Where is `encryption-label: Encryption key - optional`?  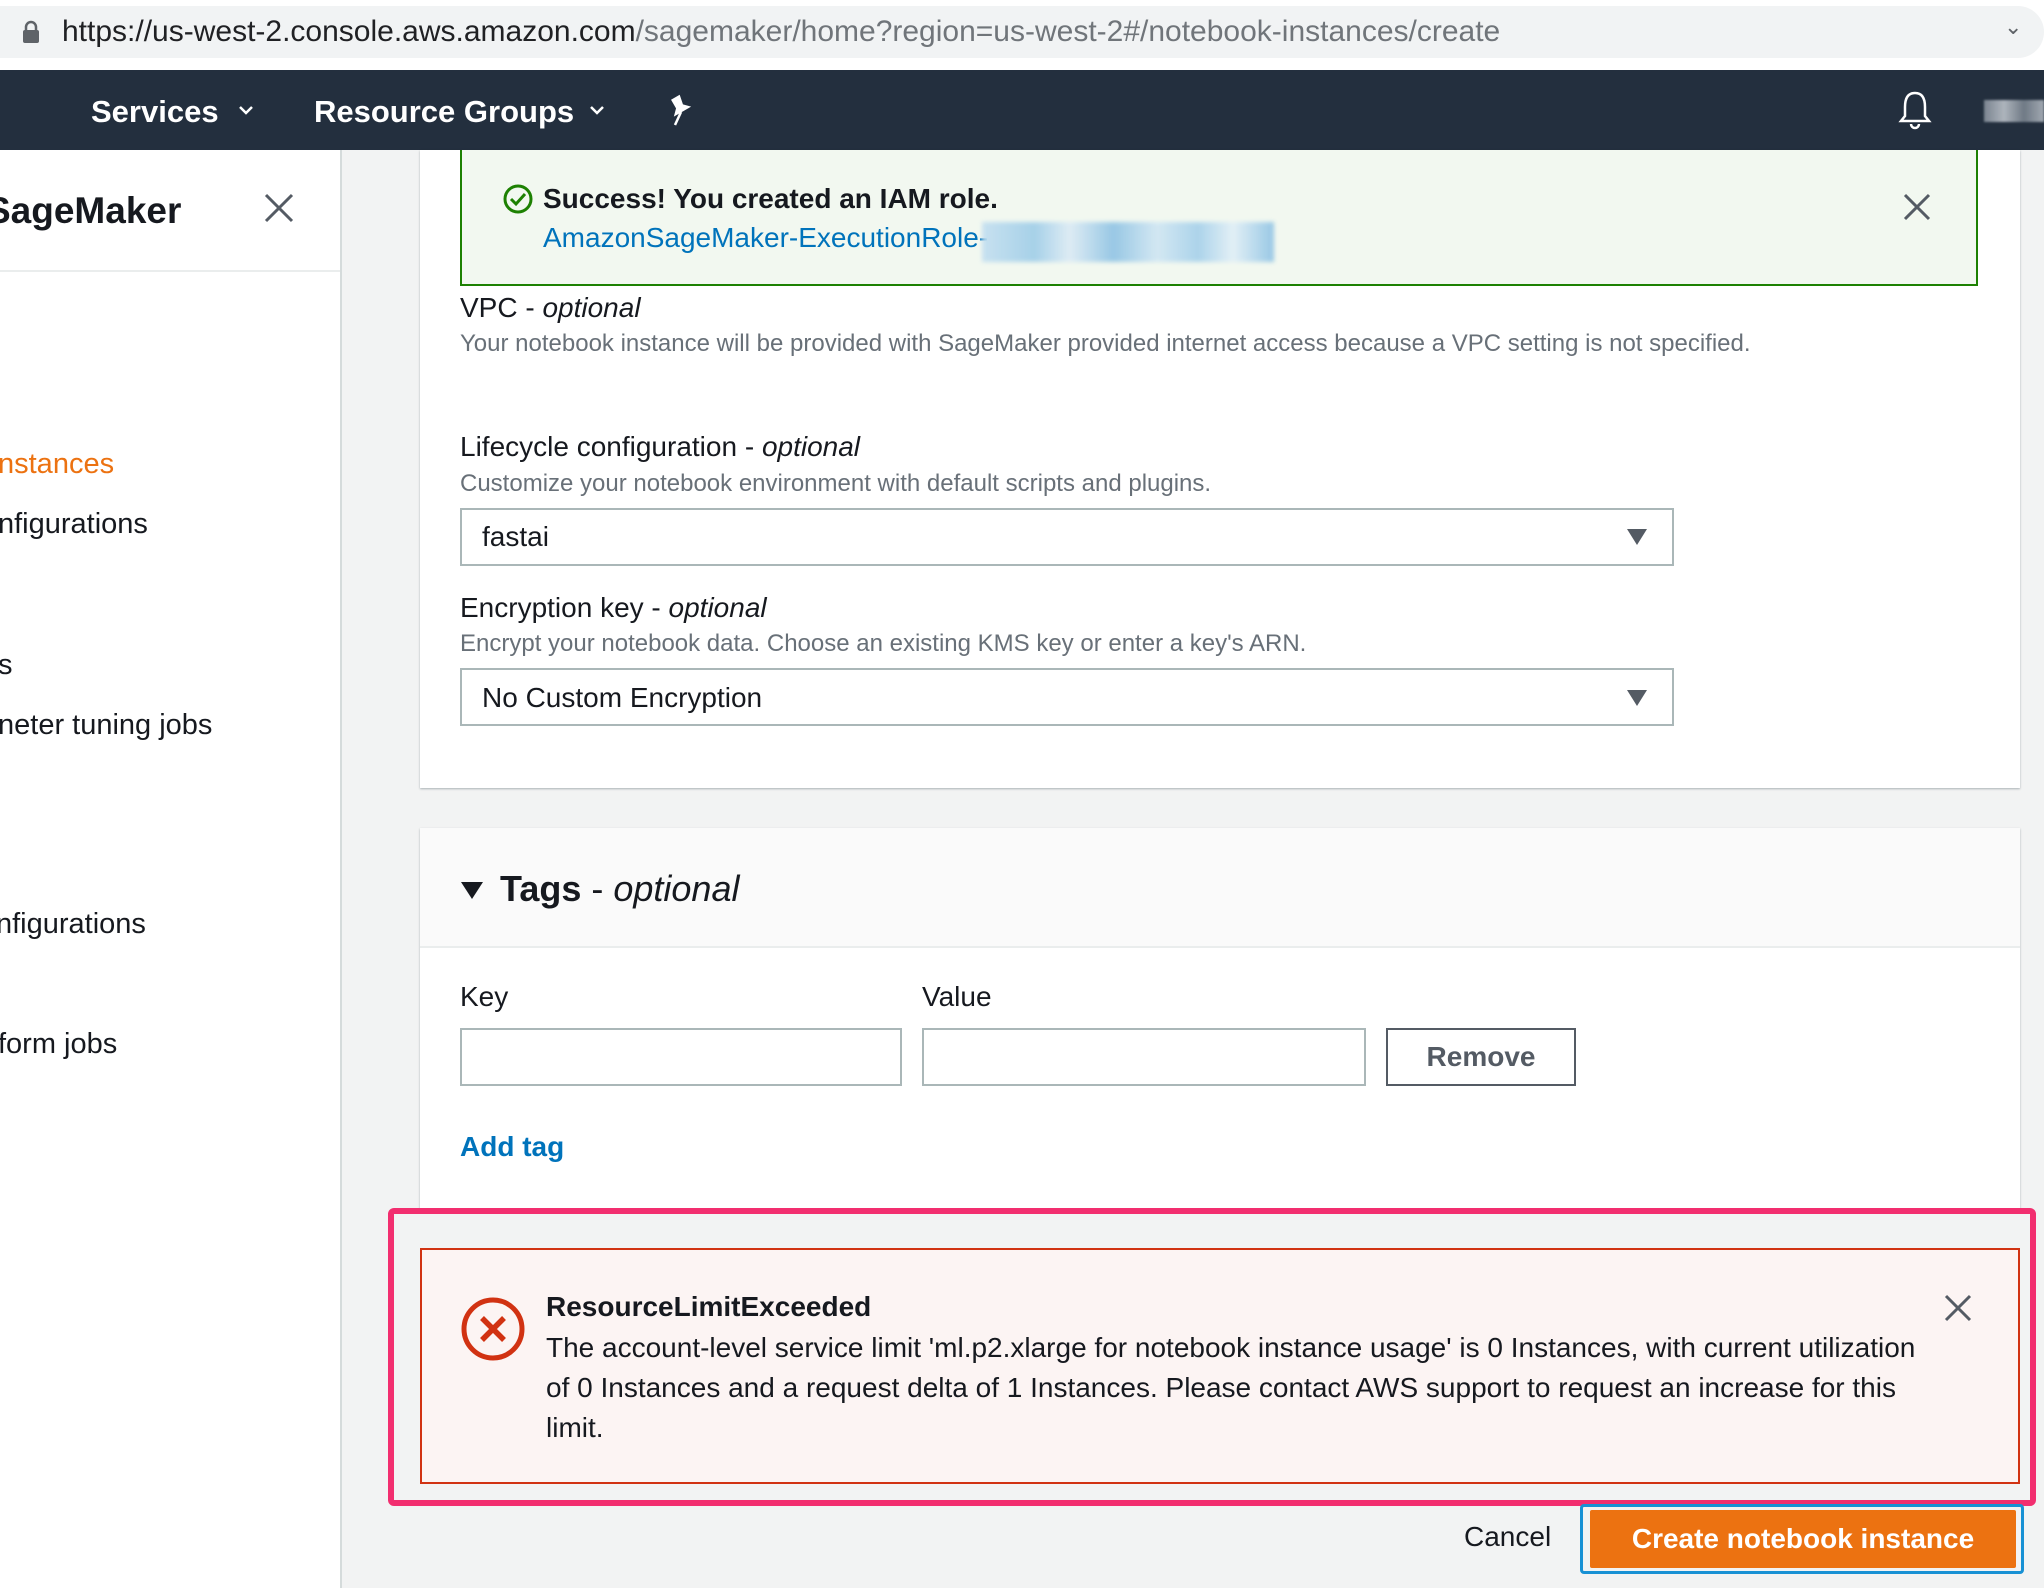
encryption-label: Encryption key - optional is located at coordinates (613, 607).